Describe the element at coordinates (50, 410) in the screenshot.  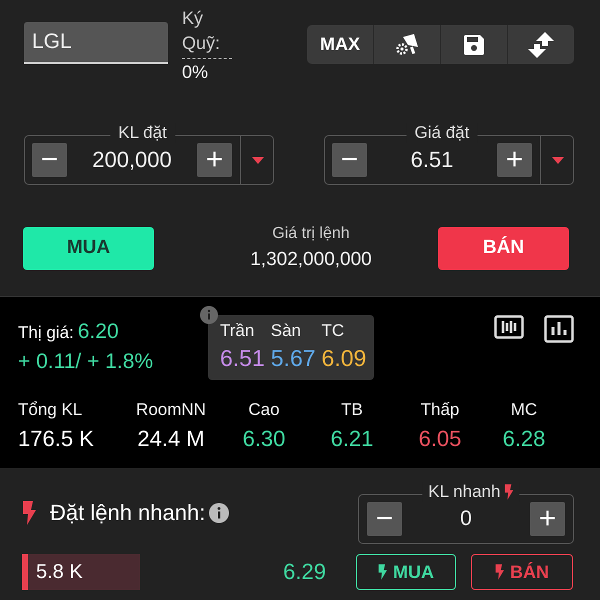
I see `stat-label: Tổng KL` at that location.